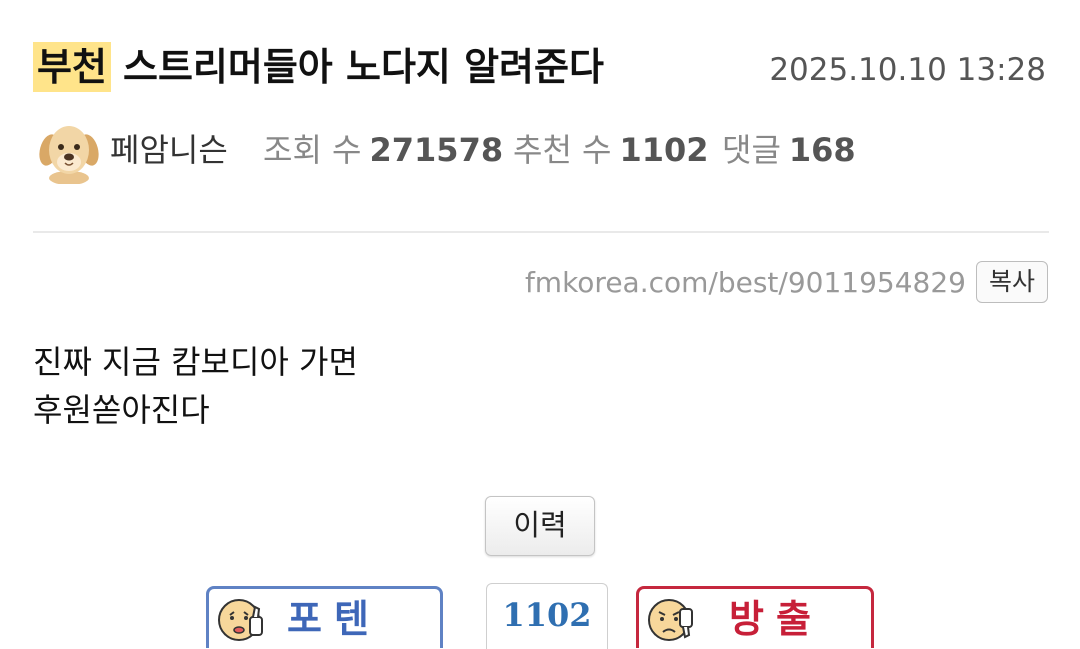 The height and width of the screenshot is (649, 1080). I want to click on content-line: 진짜 지금 캄보디아 가면, so click(195, 362).